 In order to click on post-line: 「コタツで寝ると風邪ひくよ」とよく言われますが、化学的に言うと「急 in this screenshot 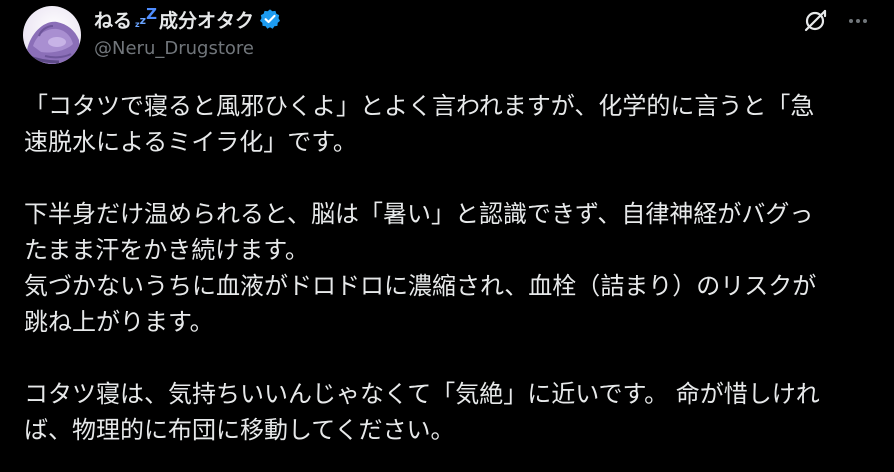, I will do `click(419, 106)`.